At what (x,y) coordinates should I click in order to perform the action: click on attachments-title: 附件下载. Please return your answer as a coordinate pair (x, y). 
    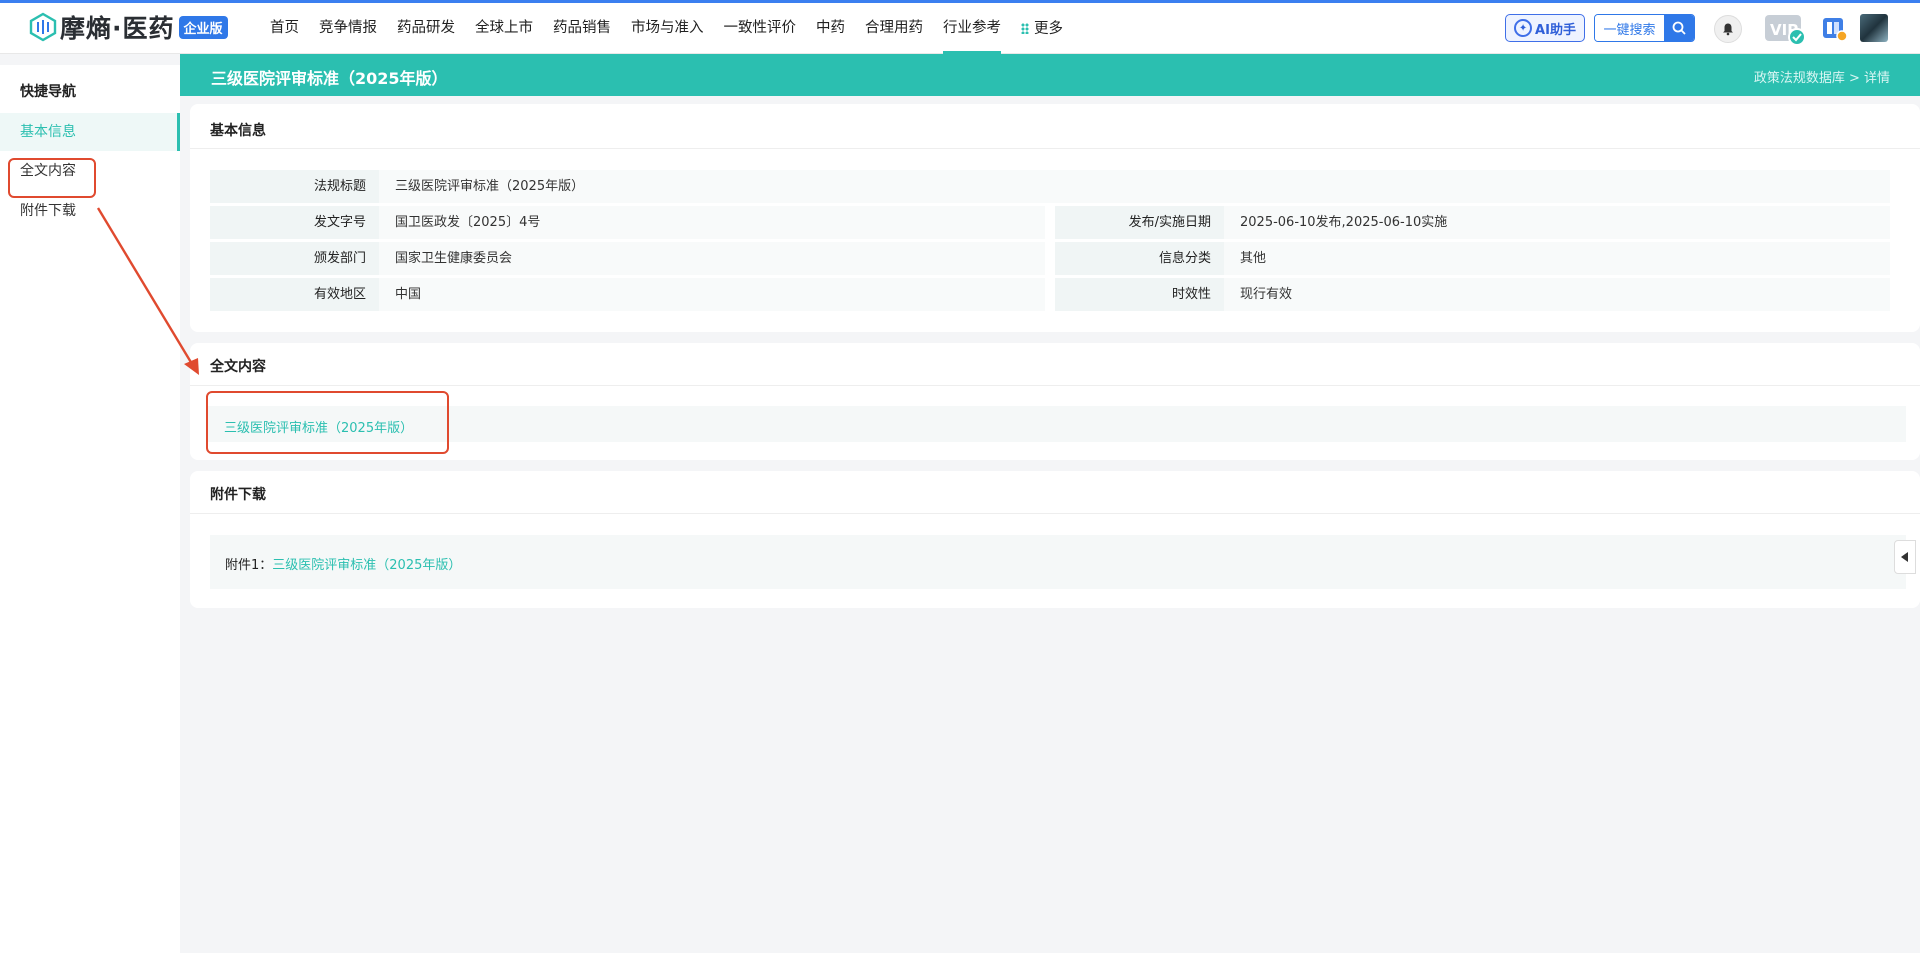
    Looking at the image, I should click on (238, 495).